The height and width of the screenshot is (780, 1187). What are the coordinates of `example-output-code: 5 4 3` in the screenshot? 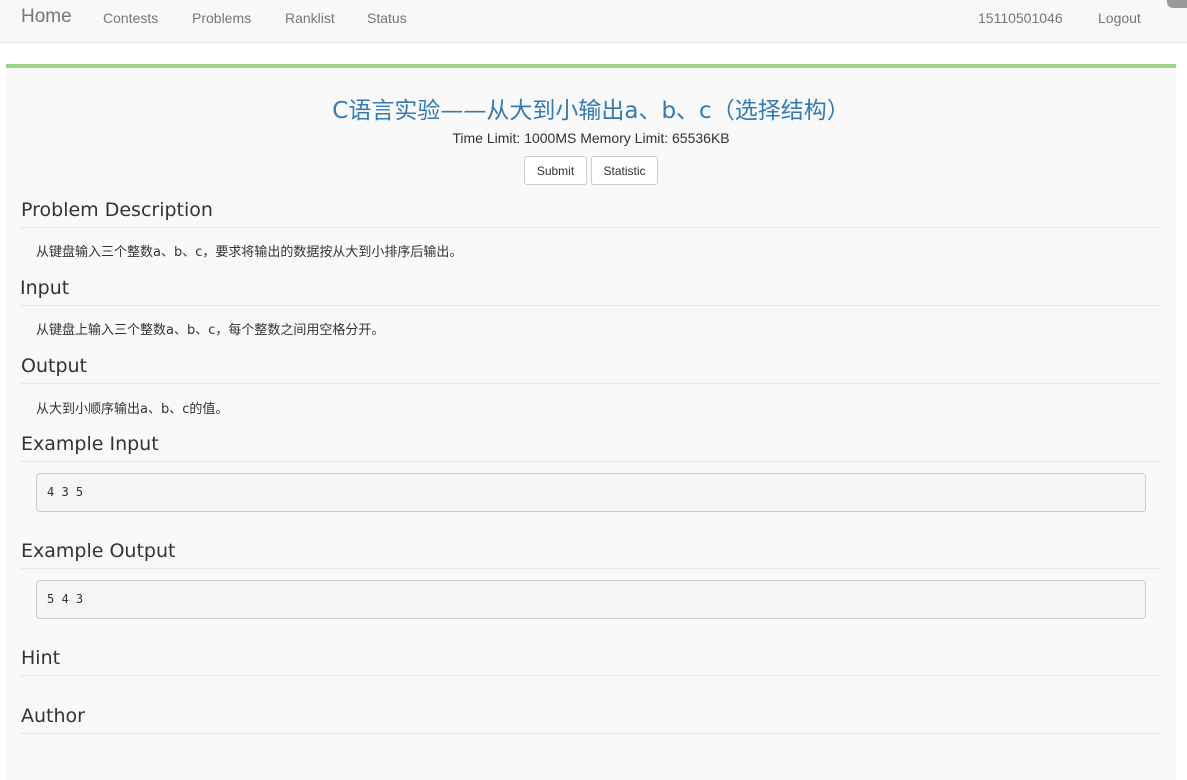 It's located at (591, 599).